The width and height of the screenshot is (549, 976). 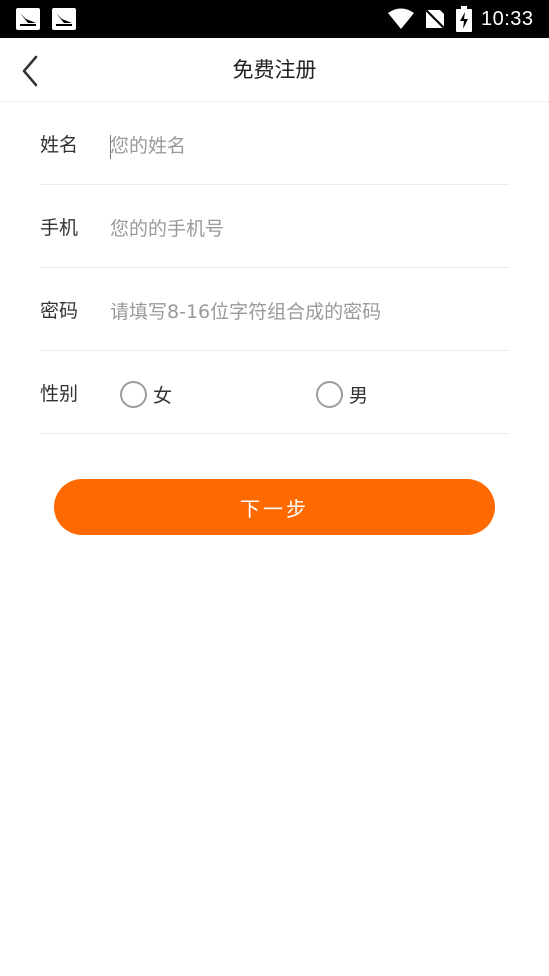 What do you see at coordinates (307, 312) in the screenshot?
I see `password-input` at bounding box center [307, 312].